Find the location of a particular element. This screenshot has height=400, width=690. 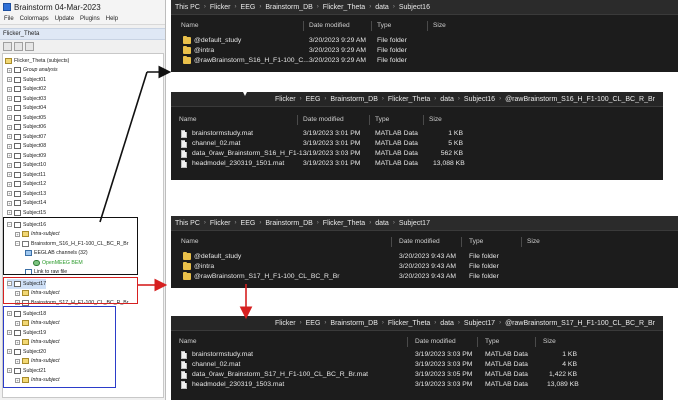

folder-row: @intra 3/20/2023 9:43 AM File folder is located at coordinates (424, 266).